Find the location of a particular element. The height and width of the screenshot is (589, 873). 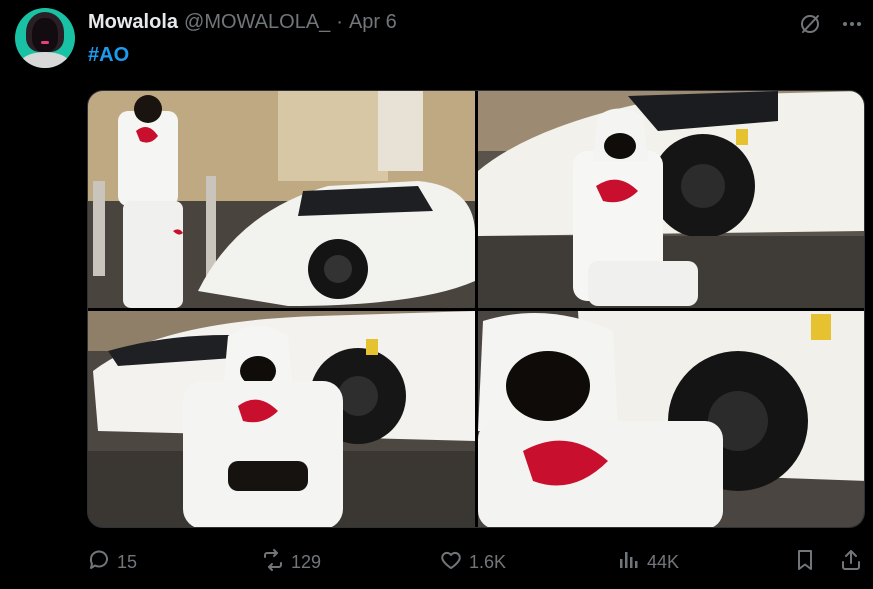

like-icon is located at coordinates (451, 562).